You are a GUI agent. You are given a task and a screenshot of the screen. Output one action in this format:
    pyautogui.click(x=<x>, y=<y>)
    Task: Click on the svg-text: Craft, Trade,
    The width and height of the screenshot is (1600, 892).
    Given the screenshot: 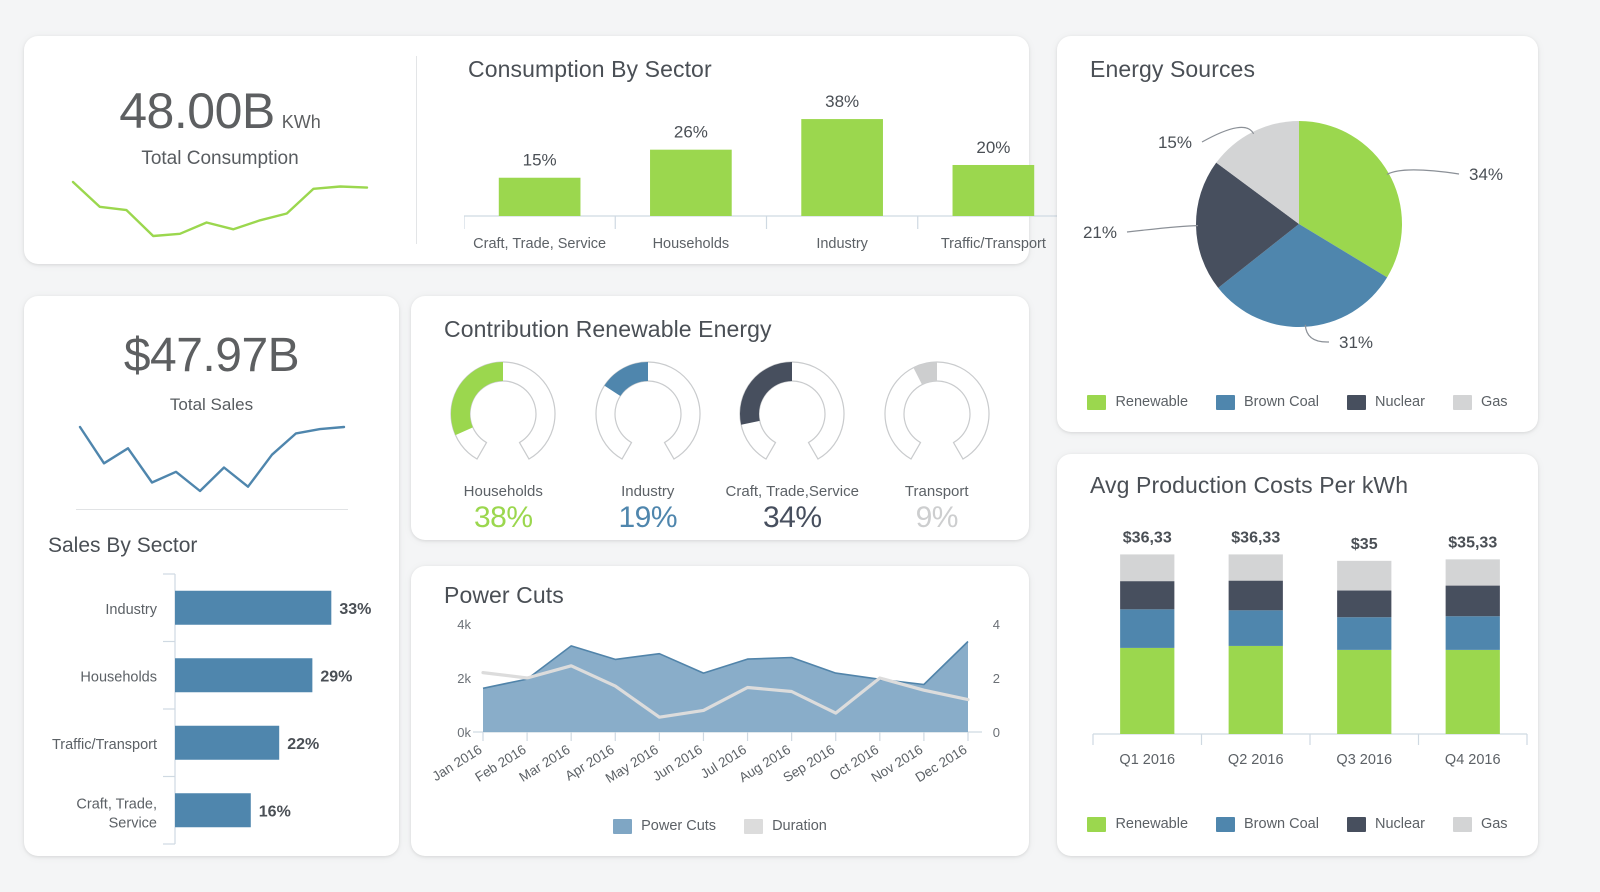 What is the action you would take?
    pyautogui.click(x=116, y=804)
    